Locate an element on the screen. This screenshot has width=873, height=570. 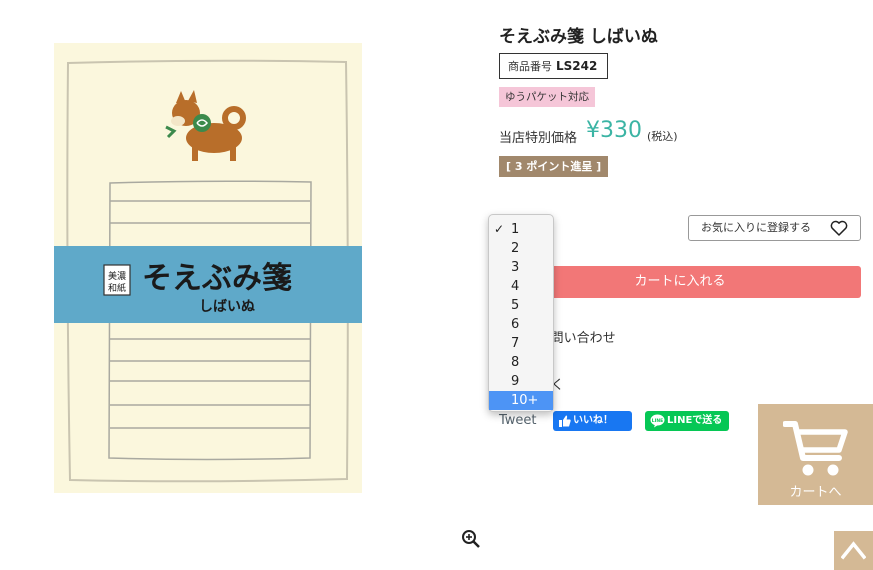
price-value: ¥330 is located at coordinates (614, 130).